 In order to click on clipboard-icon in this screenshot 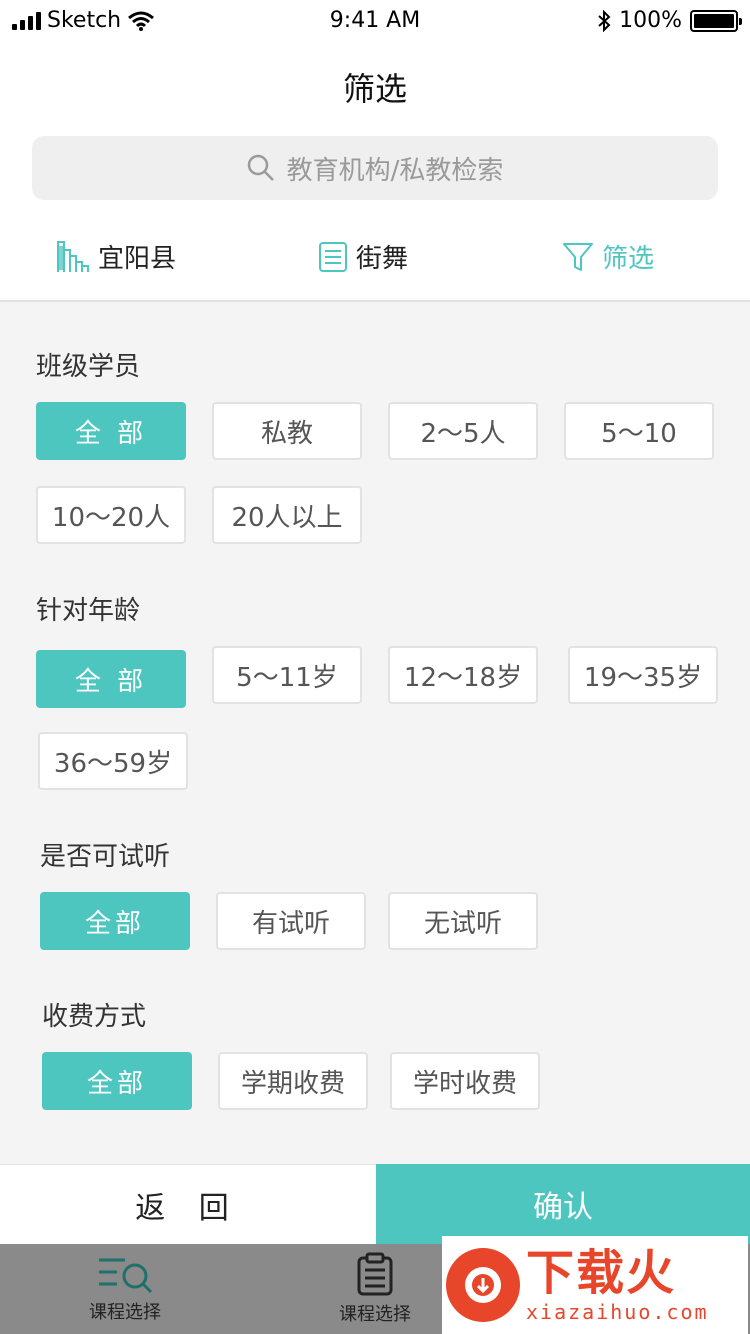, I will do `click(375, 1274)`.